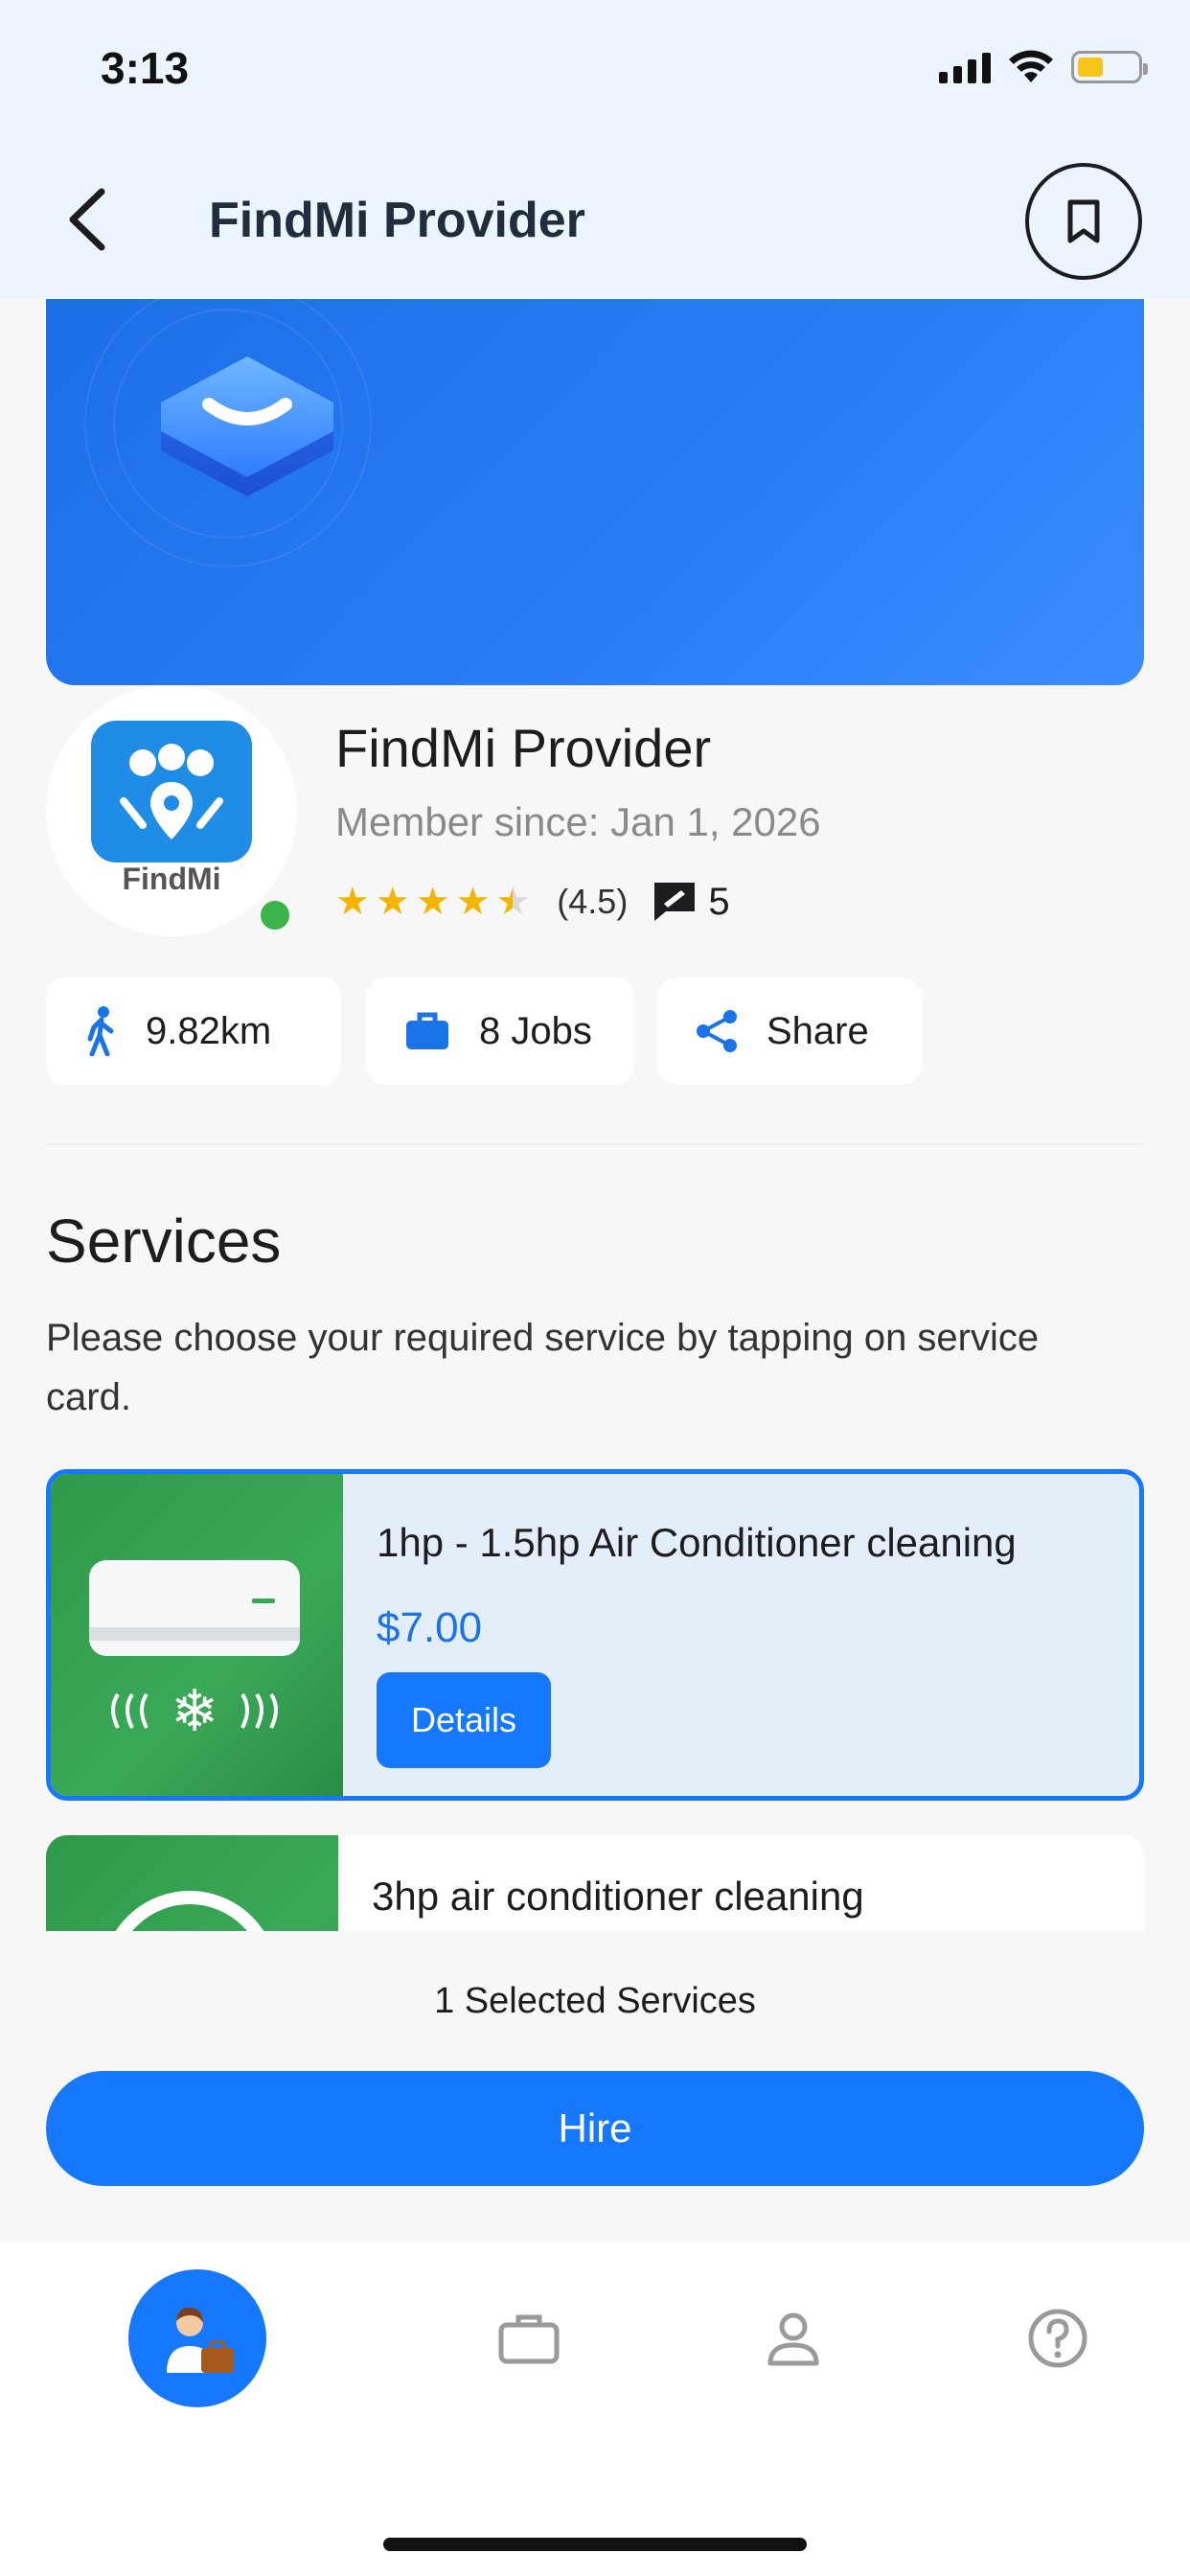 This screenshot has height=2576, width=1190. I want to click on tab-profile, so click(794, 2338).